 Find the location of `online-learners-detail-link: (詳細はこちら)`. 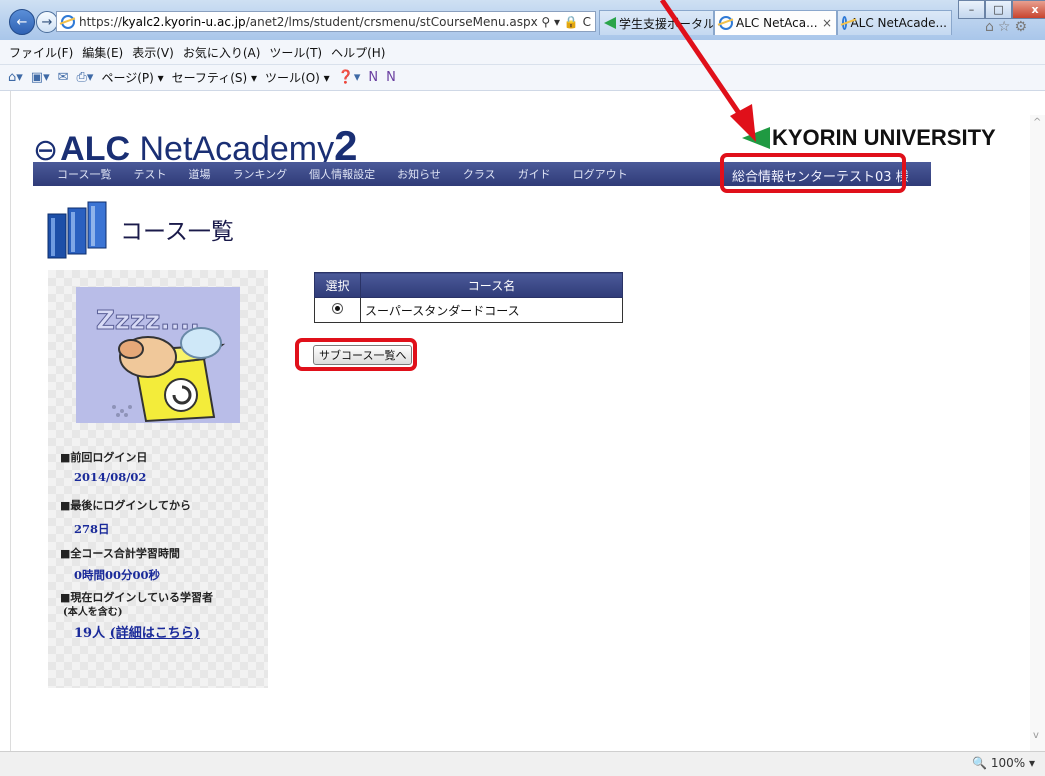

online-learners-detail-link: (詳細はこちら) is located at coordinates (155, 633).